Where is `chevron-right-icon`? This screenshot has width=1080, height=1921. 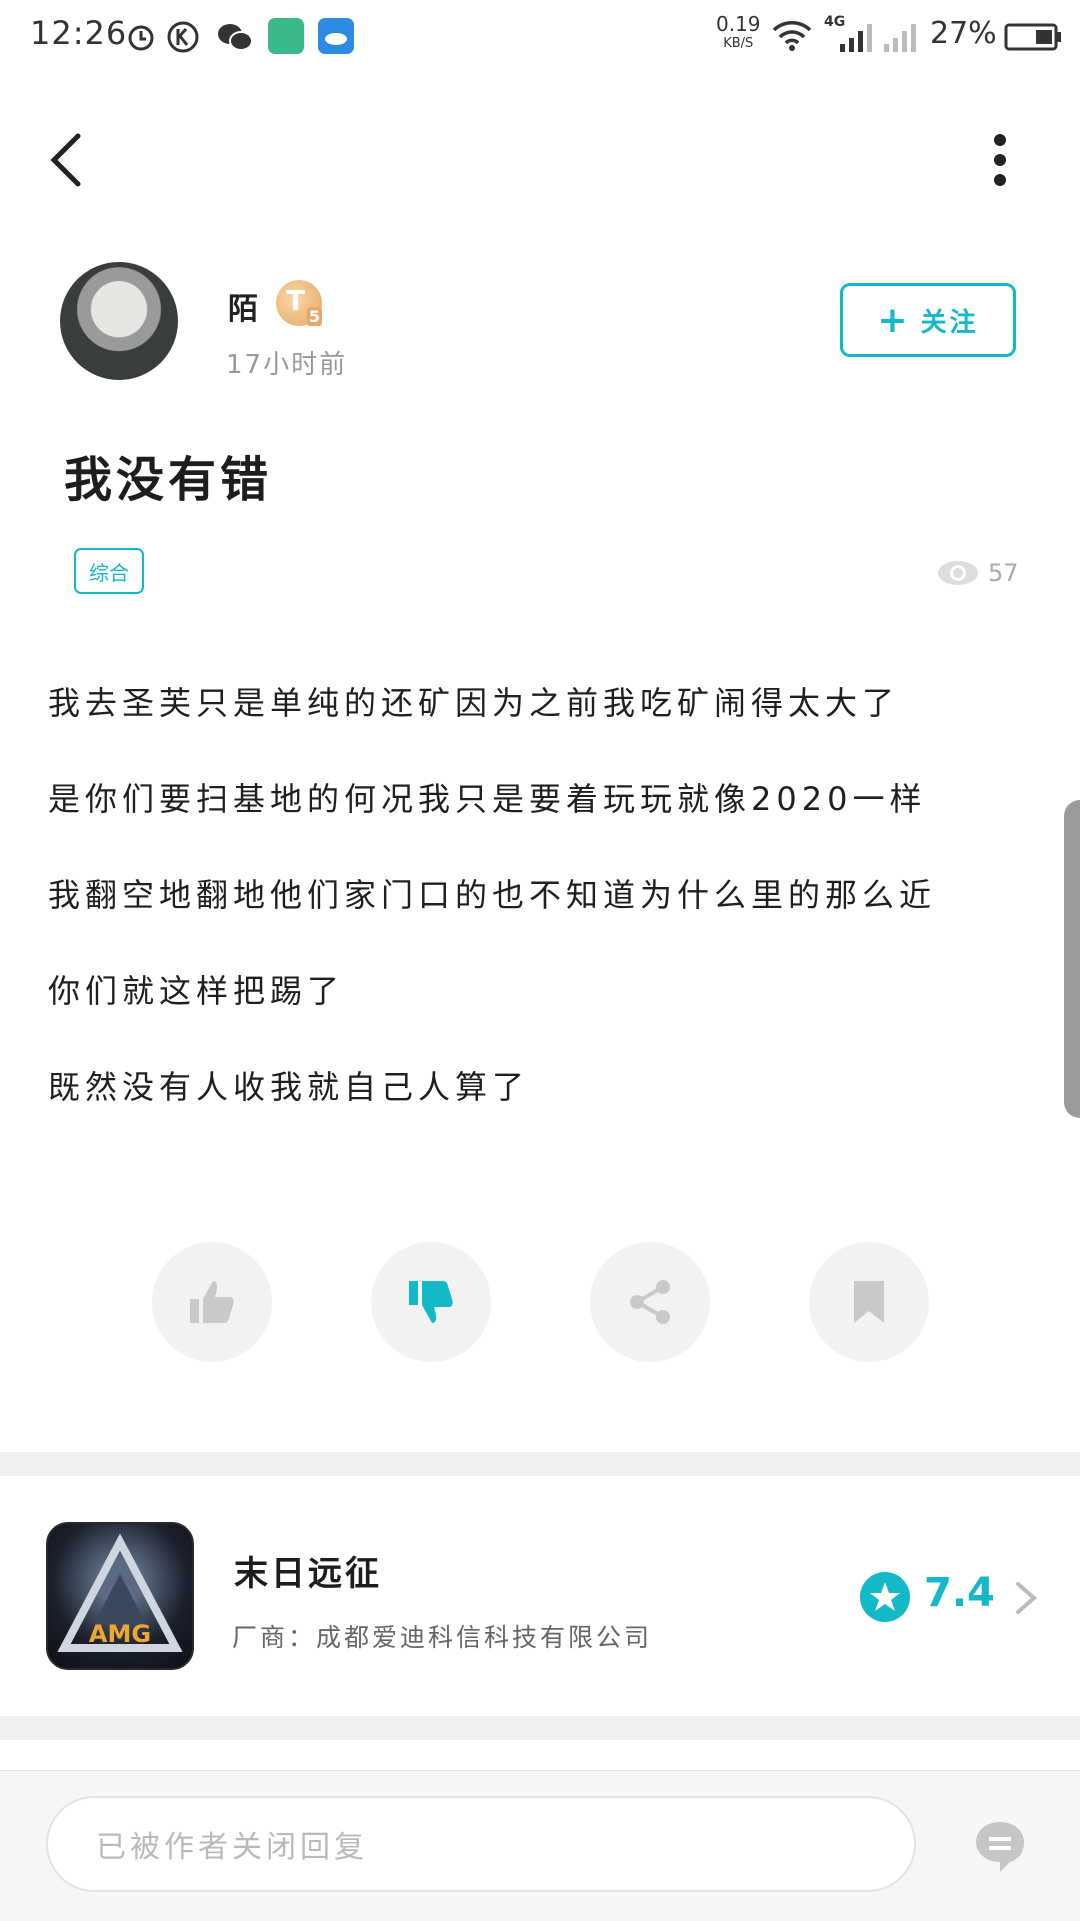
chevron-right-icon is located at coordinates (1026, 1598).